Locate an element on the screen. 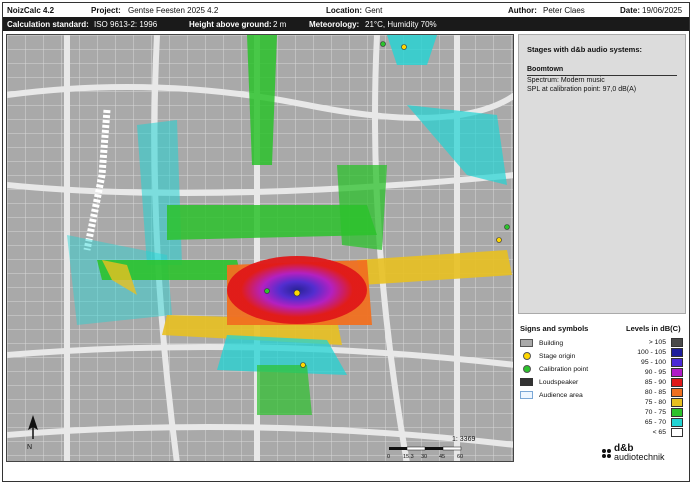 The width and height of the screenshot is (692, 484). stage-name: Boomtown is located at coordinates (545, 69).